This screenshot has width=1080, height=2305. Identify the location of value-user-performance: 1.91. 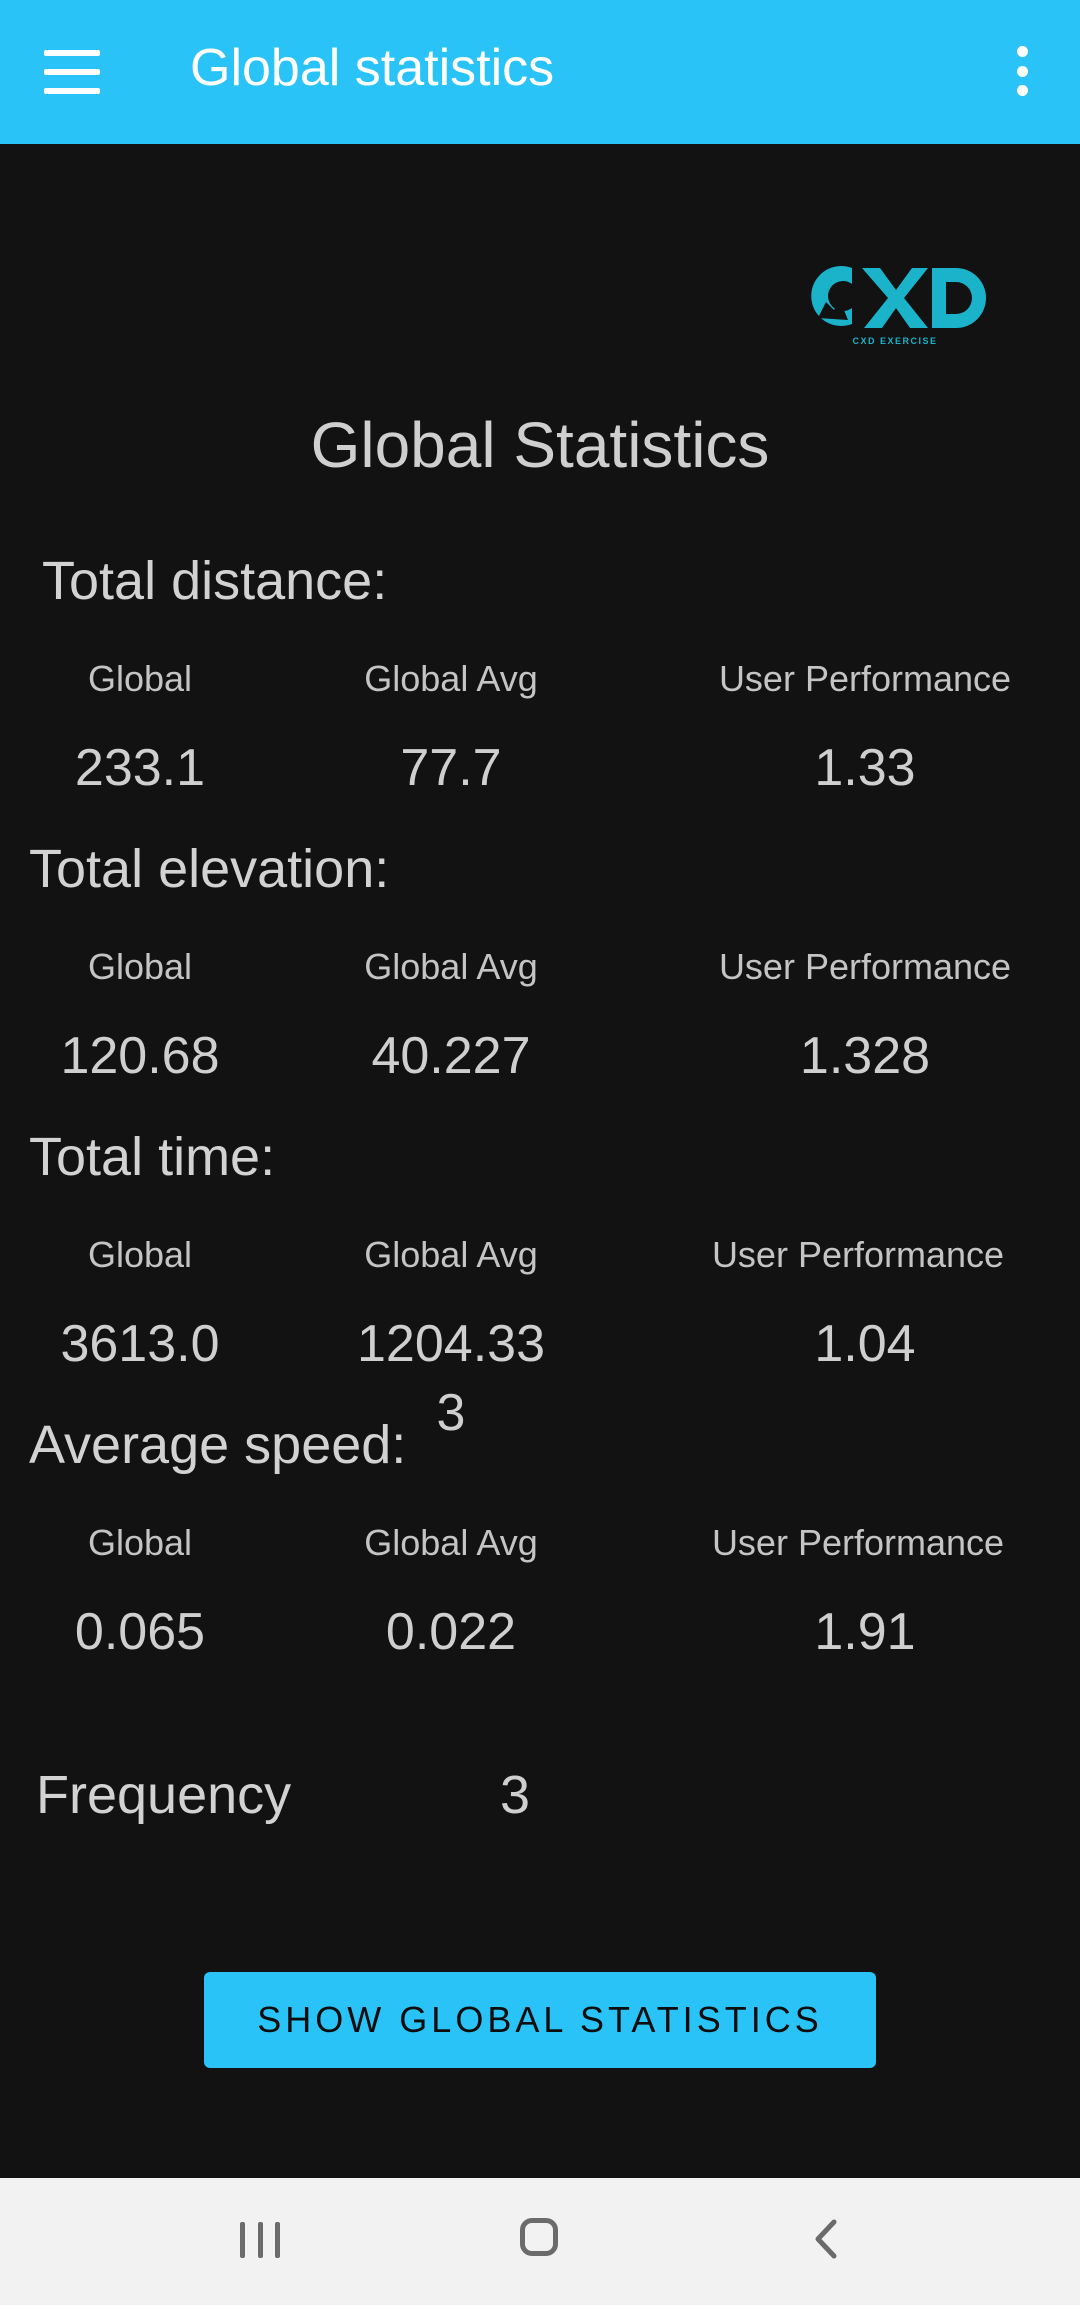
(865, 1632).